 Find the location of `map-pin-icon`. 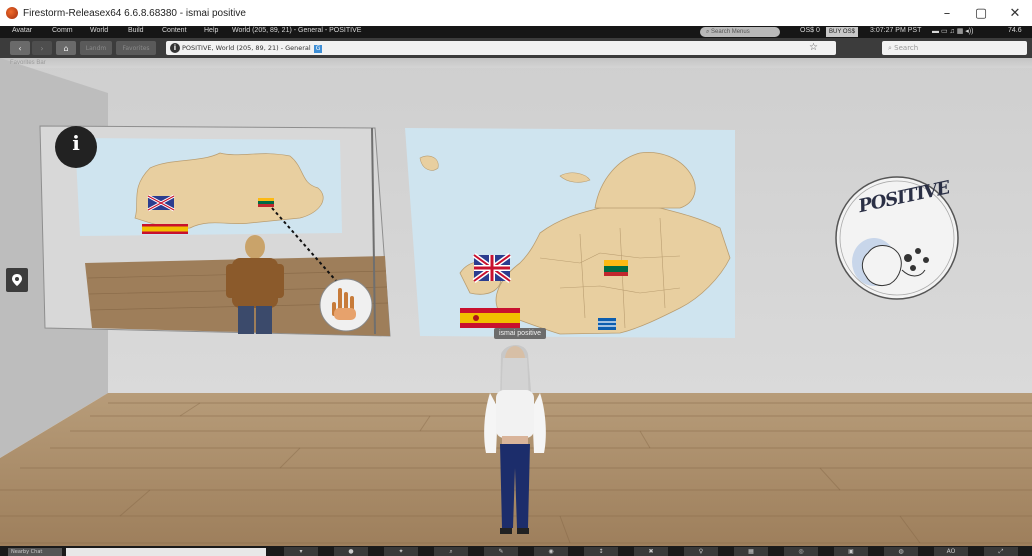

map-pin-icon is located at coordinates (17, 280).